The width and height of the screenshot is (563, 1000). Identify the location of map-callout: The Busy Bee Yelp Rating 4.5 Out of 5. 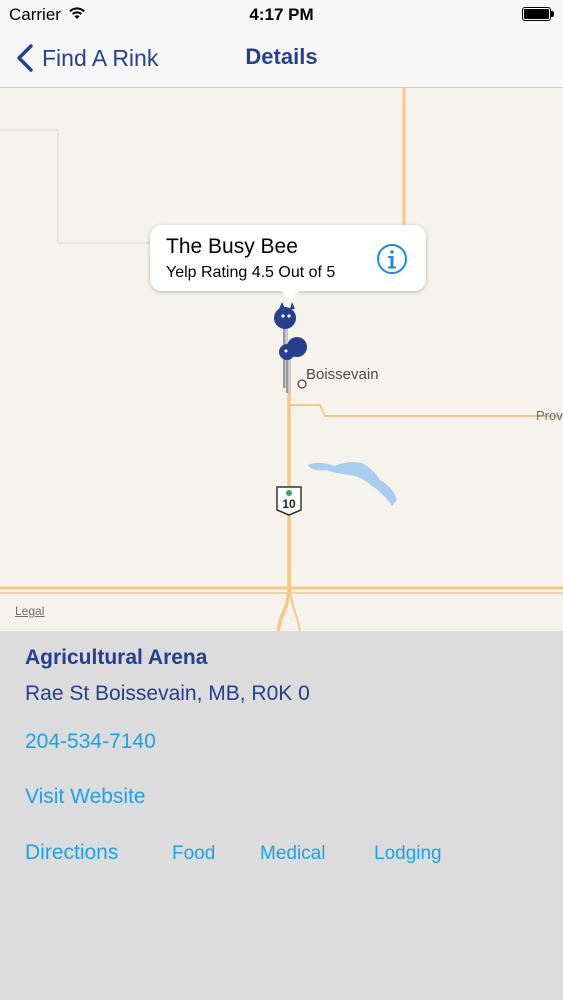
(288, 262).